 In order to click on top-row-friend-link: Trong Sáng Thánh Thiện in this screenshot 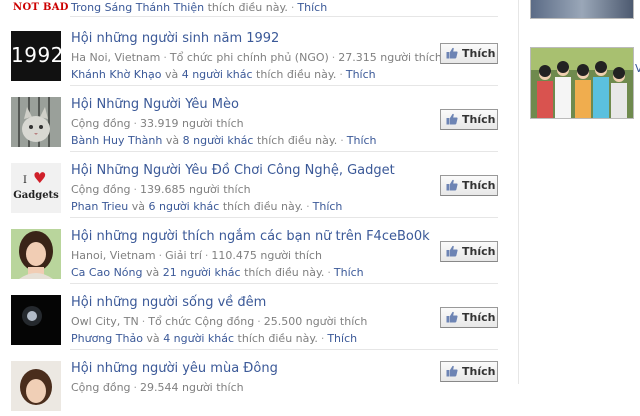, I will do `click(137, 7)`.